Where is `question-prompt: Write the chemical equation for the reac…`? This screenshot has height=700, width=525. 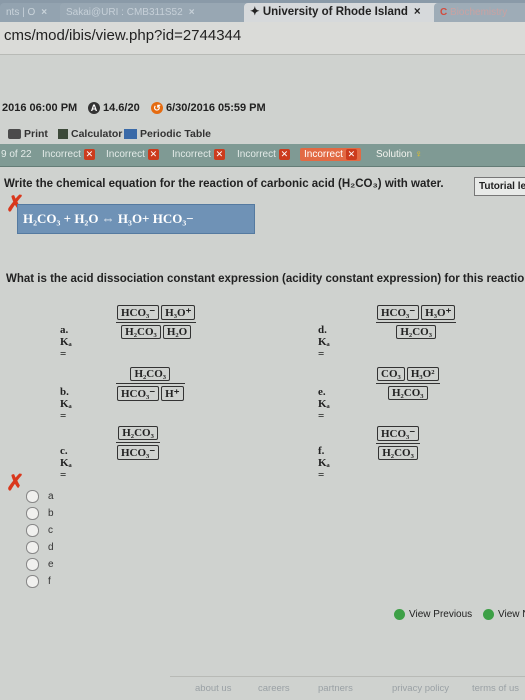 question-prompt: Write the chemical equation for the reac… is located at coordinates (224, 184).